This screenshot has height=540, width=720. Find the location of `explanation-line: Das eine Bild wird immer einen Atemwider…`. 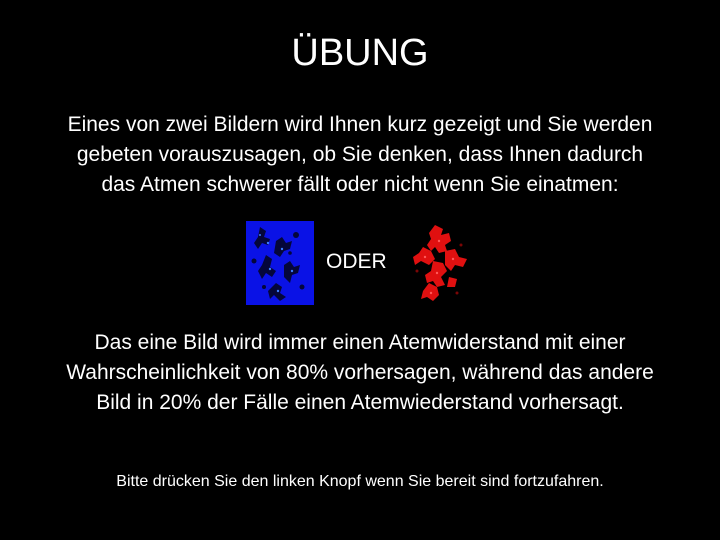

explanation-line: Das eine Bild wird immer einen Atemwider… is located at coordinates (360, 342).